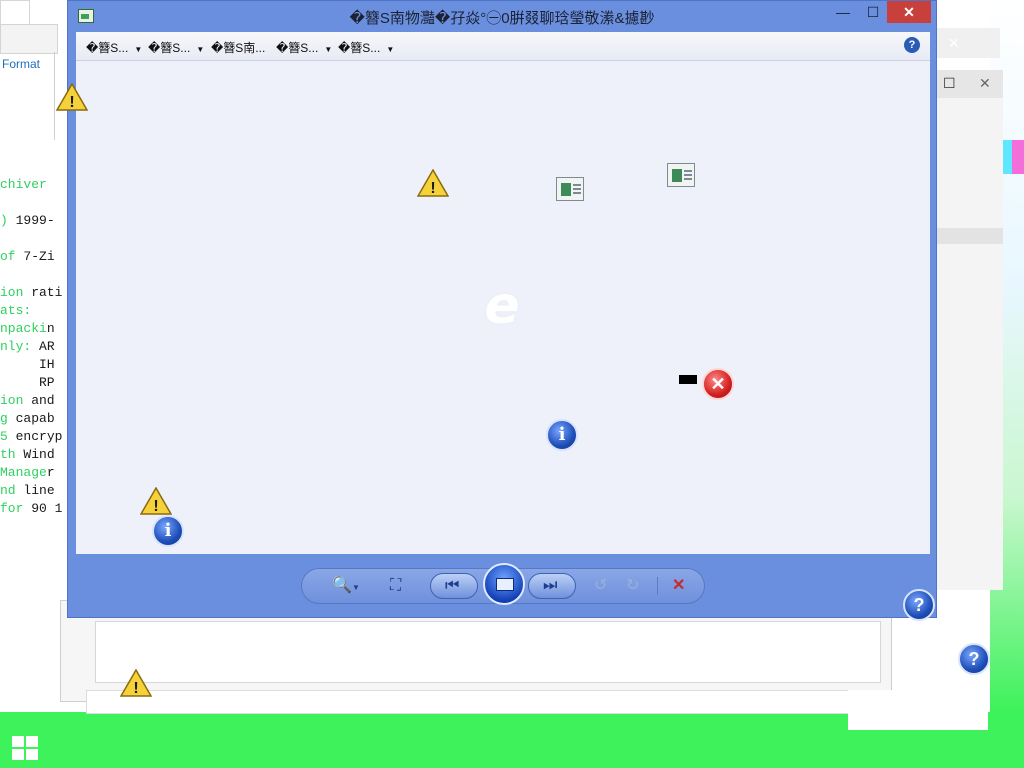  I want to click on console-line: 5 encryp, so click(31, 436).